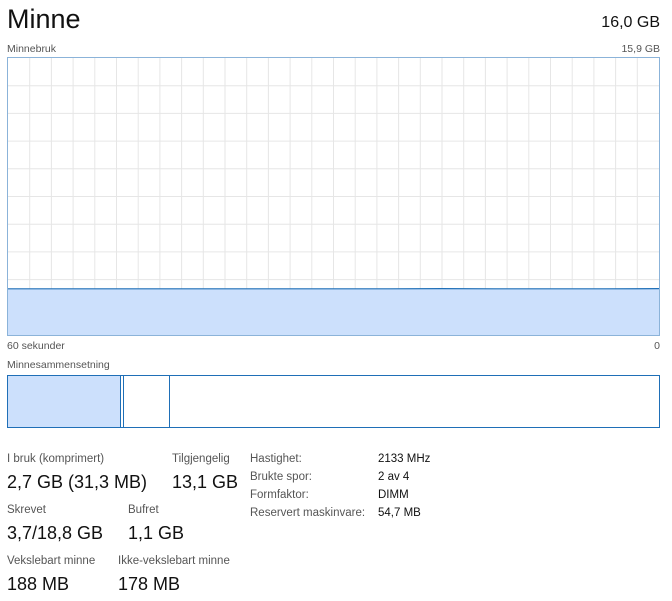 The image size is (672, 601). I want to click on speed-value: 2133 MHz, so click(404, 459).